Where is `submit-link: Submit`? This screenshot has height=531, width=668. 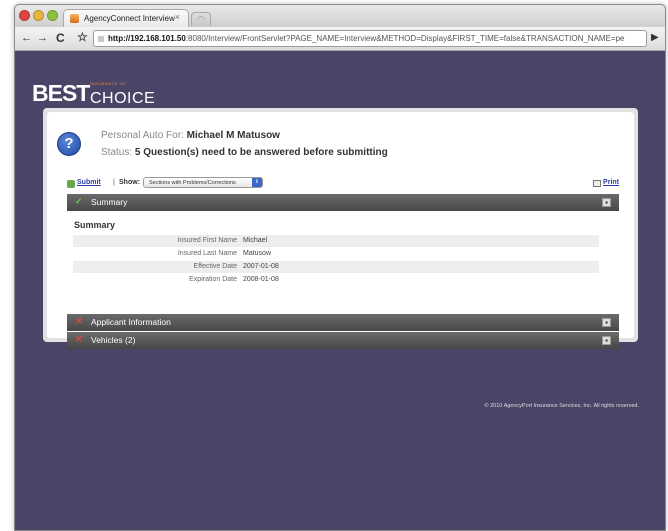 submit-link: Submit is located at coordinates (89, 182).